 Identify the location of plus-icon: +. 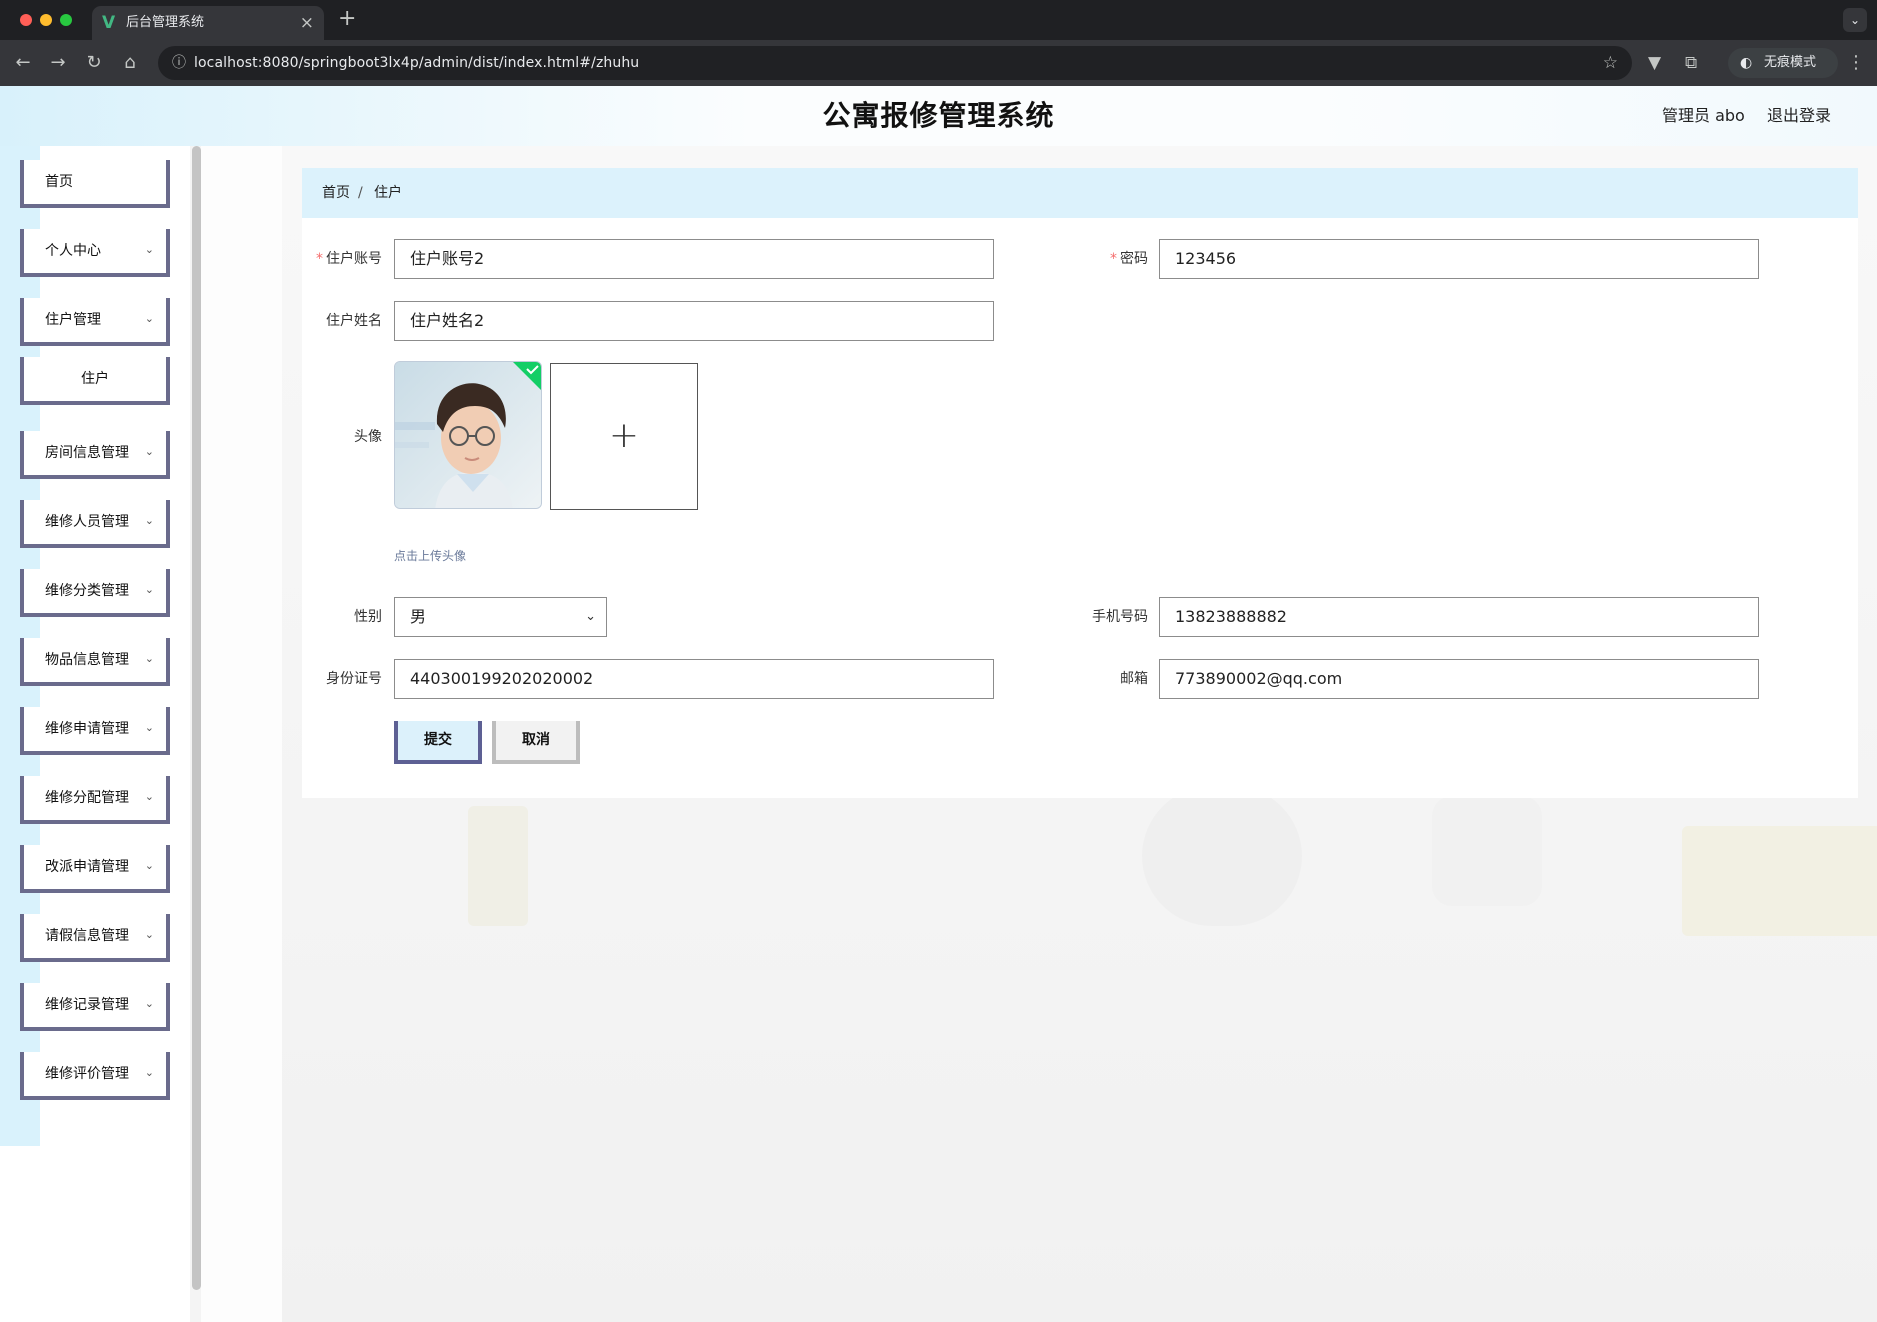
(624, 435).